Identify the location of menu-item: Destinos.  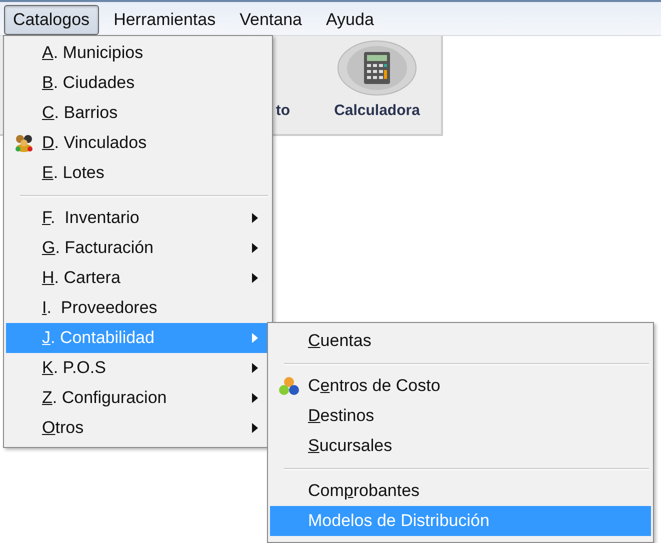
(460, 416).